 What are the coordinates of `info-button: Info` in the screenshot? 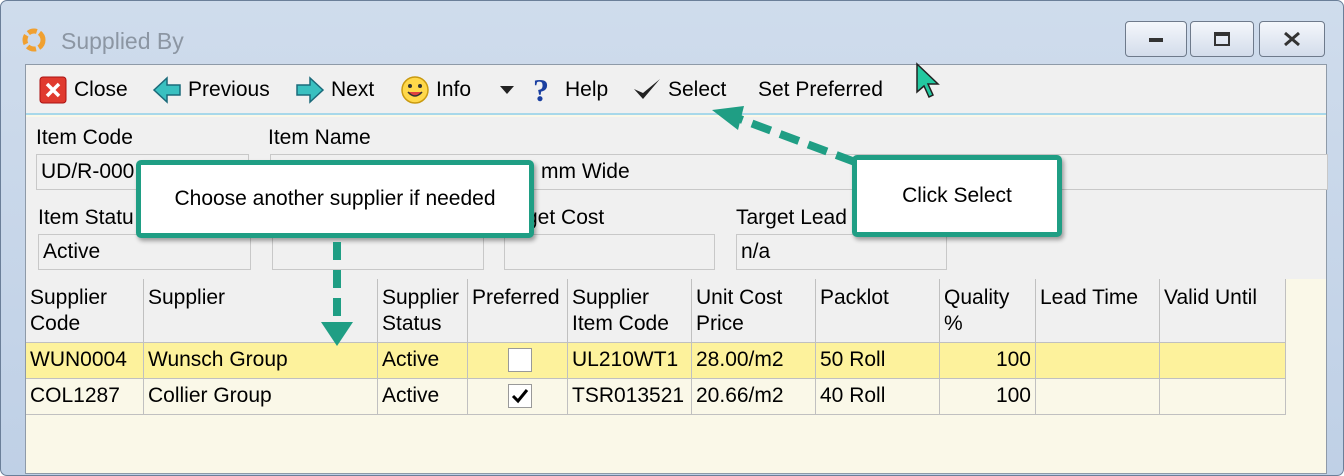 It's located at (435, 90).